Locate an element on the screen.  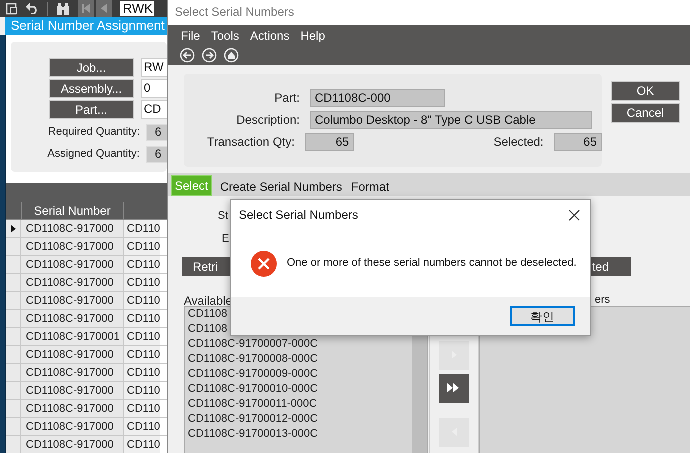
field-label: Selected: is located at coordinates (519, 142).